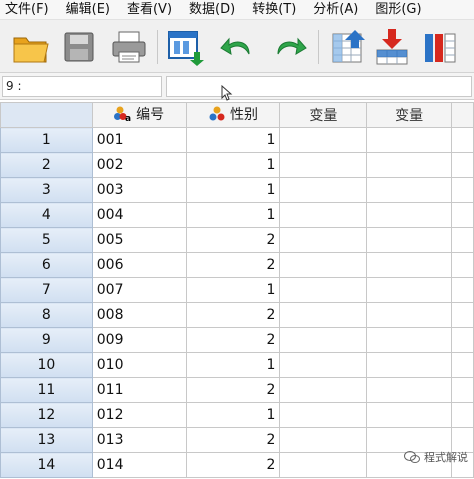 The width and height of the screenshot is (474, 479). Describe the element at coordinates (31, 47) in the screenshot. I see `open-folder-icon` at that location.